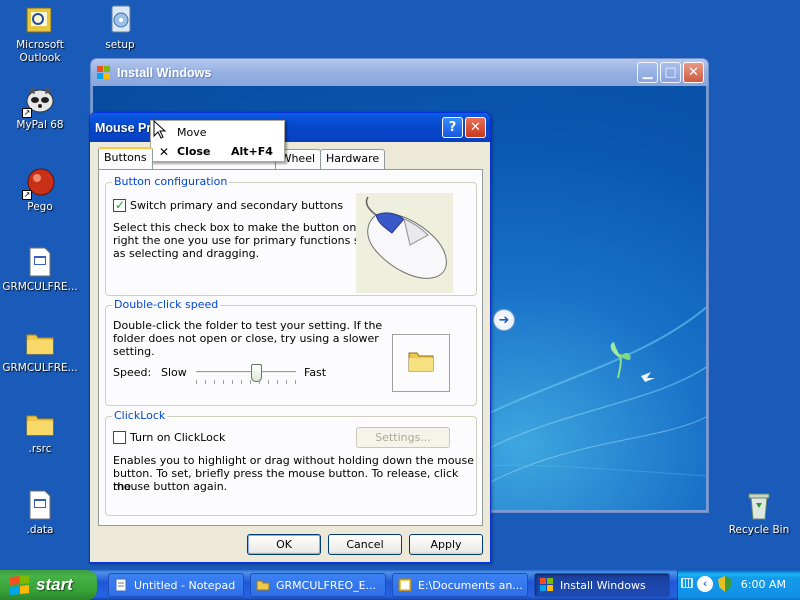 The image size is (800, 600). I want to click on setup-icon, so click(120, 20).